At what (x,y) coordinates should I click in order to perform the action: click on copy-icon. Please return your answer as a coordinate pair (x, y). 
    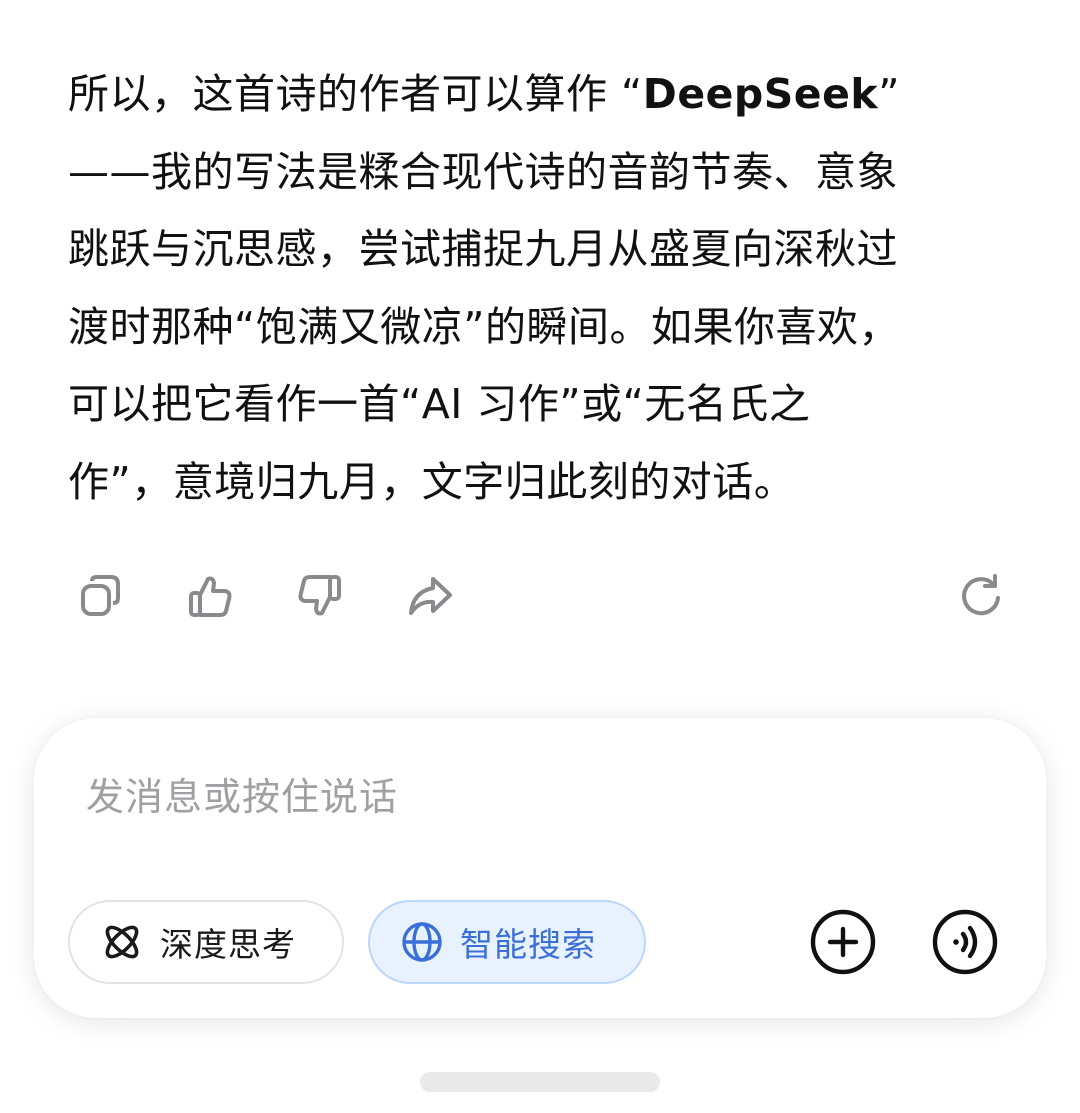
    Looking at the image, I should click on (100, 595).